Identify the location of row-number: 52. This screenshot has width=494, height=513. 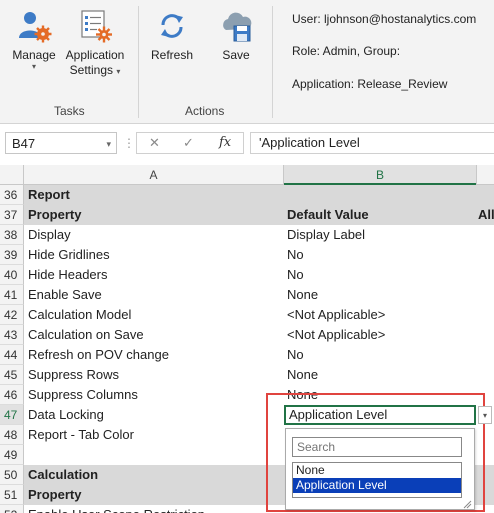
(12, 509).